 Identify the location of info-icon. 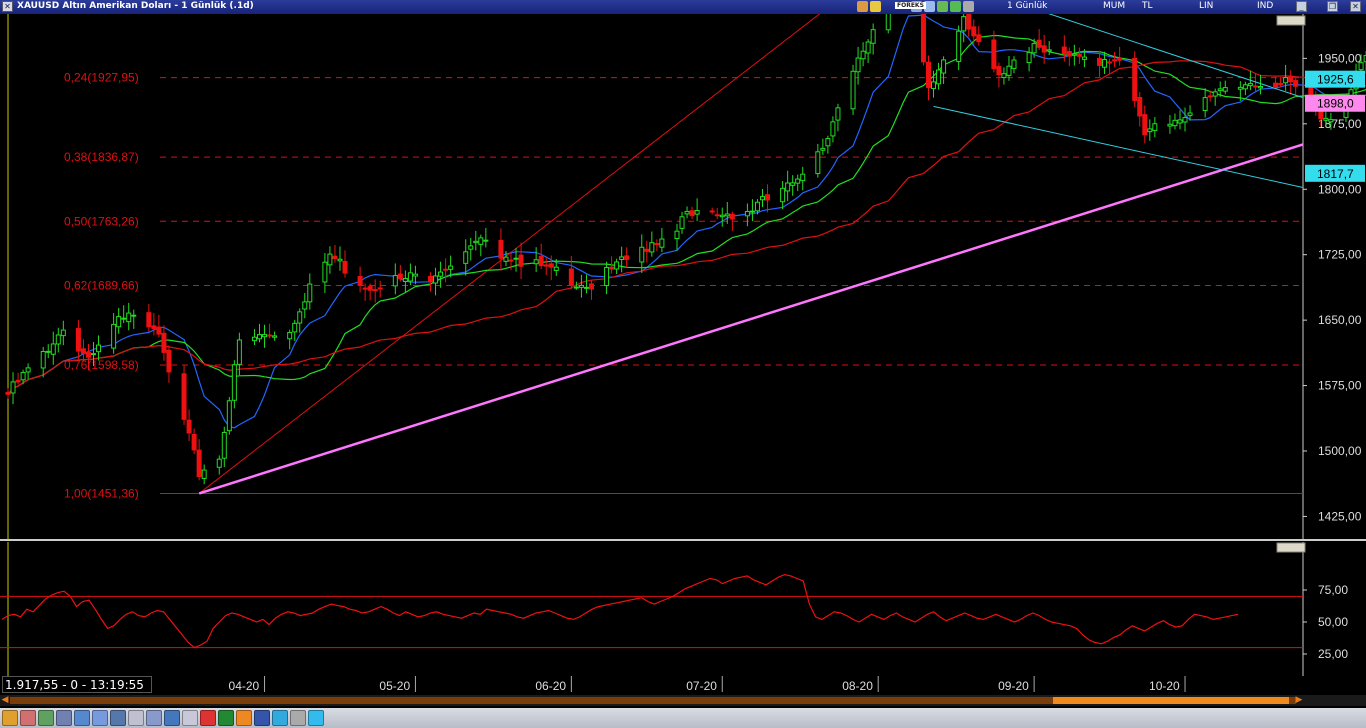
(316, 718).